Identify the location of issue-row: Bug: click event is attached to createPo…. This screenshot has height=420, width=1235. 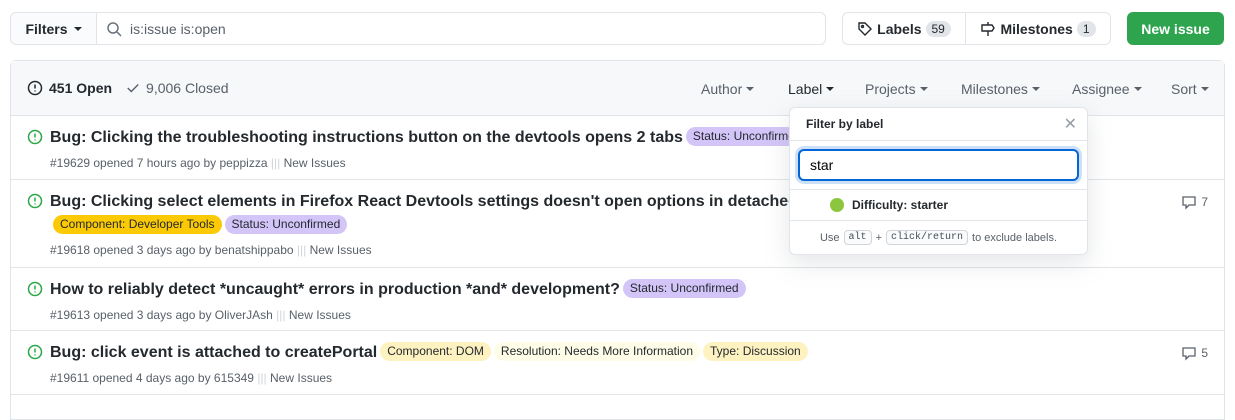
(617, 363).